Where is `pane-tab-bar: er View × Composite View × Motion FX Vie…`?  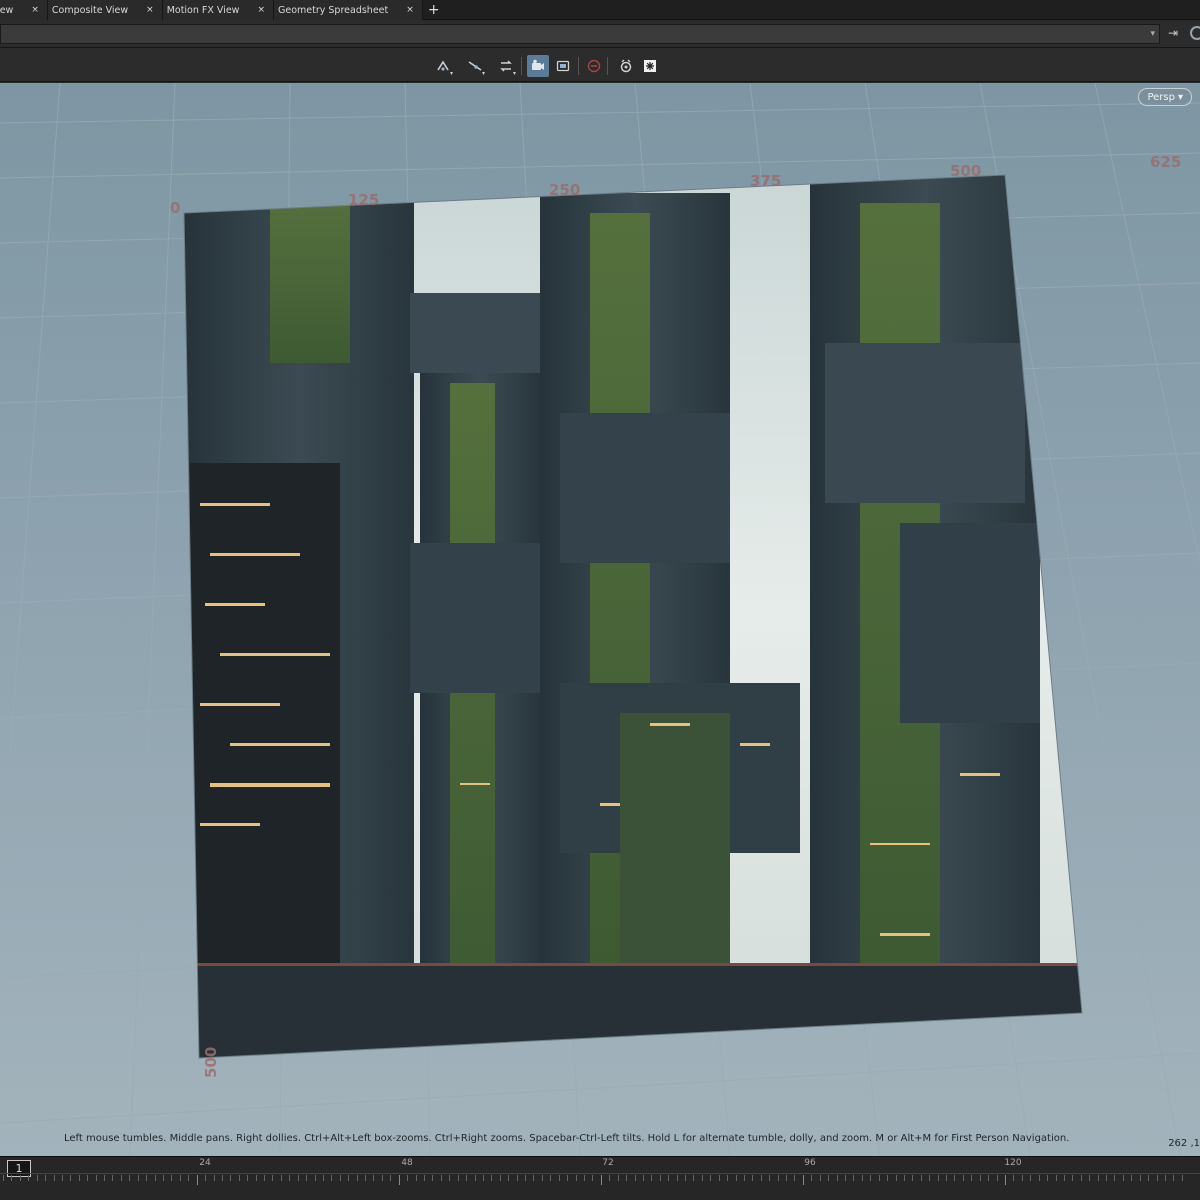 pane-tab-bar: er View × Composite View × Motion FX Vie… is located at coordinates (600, 10).